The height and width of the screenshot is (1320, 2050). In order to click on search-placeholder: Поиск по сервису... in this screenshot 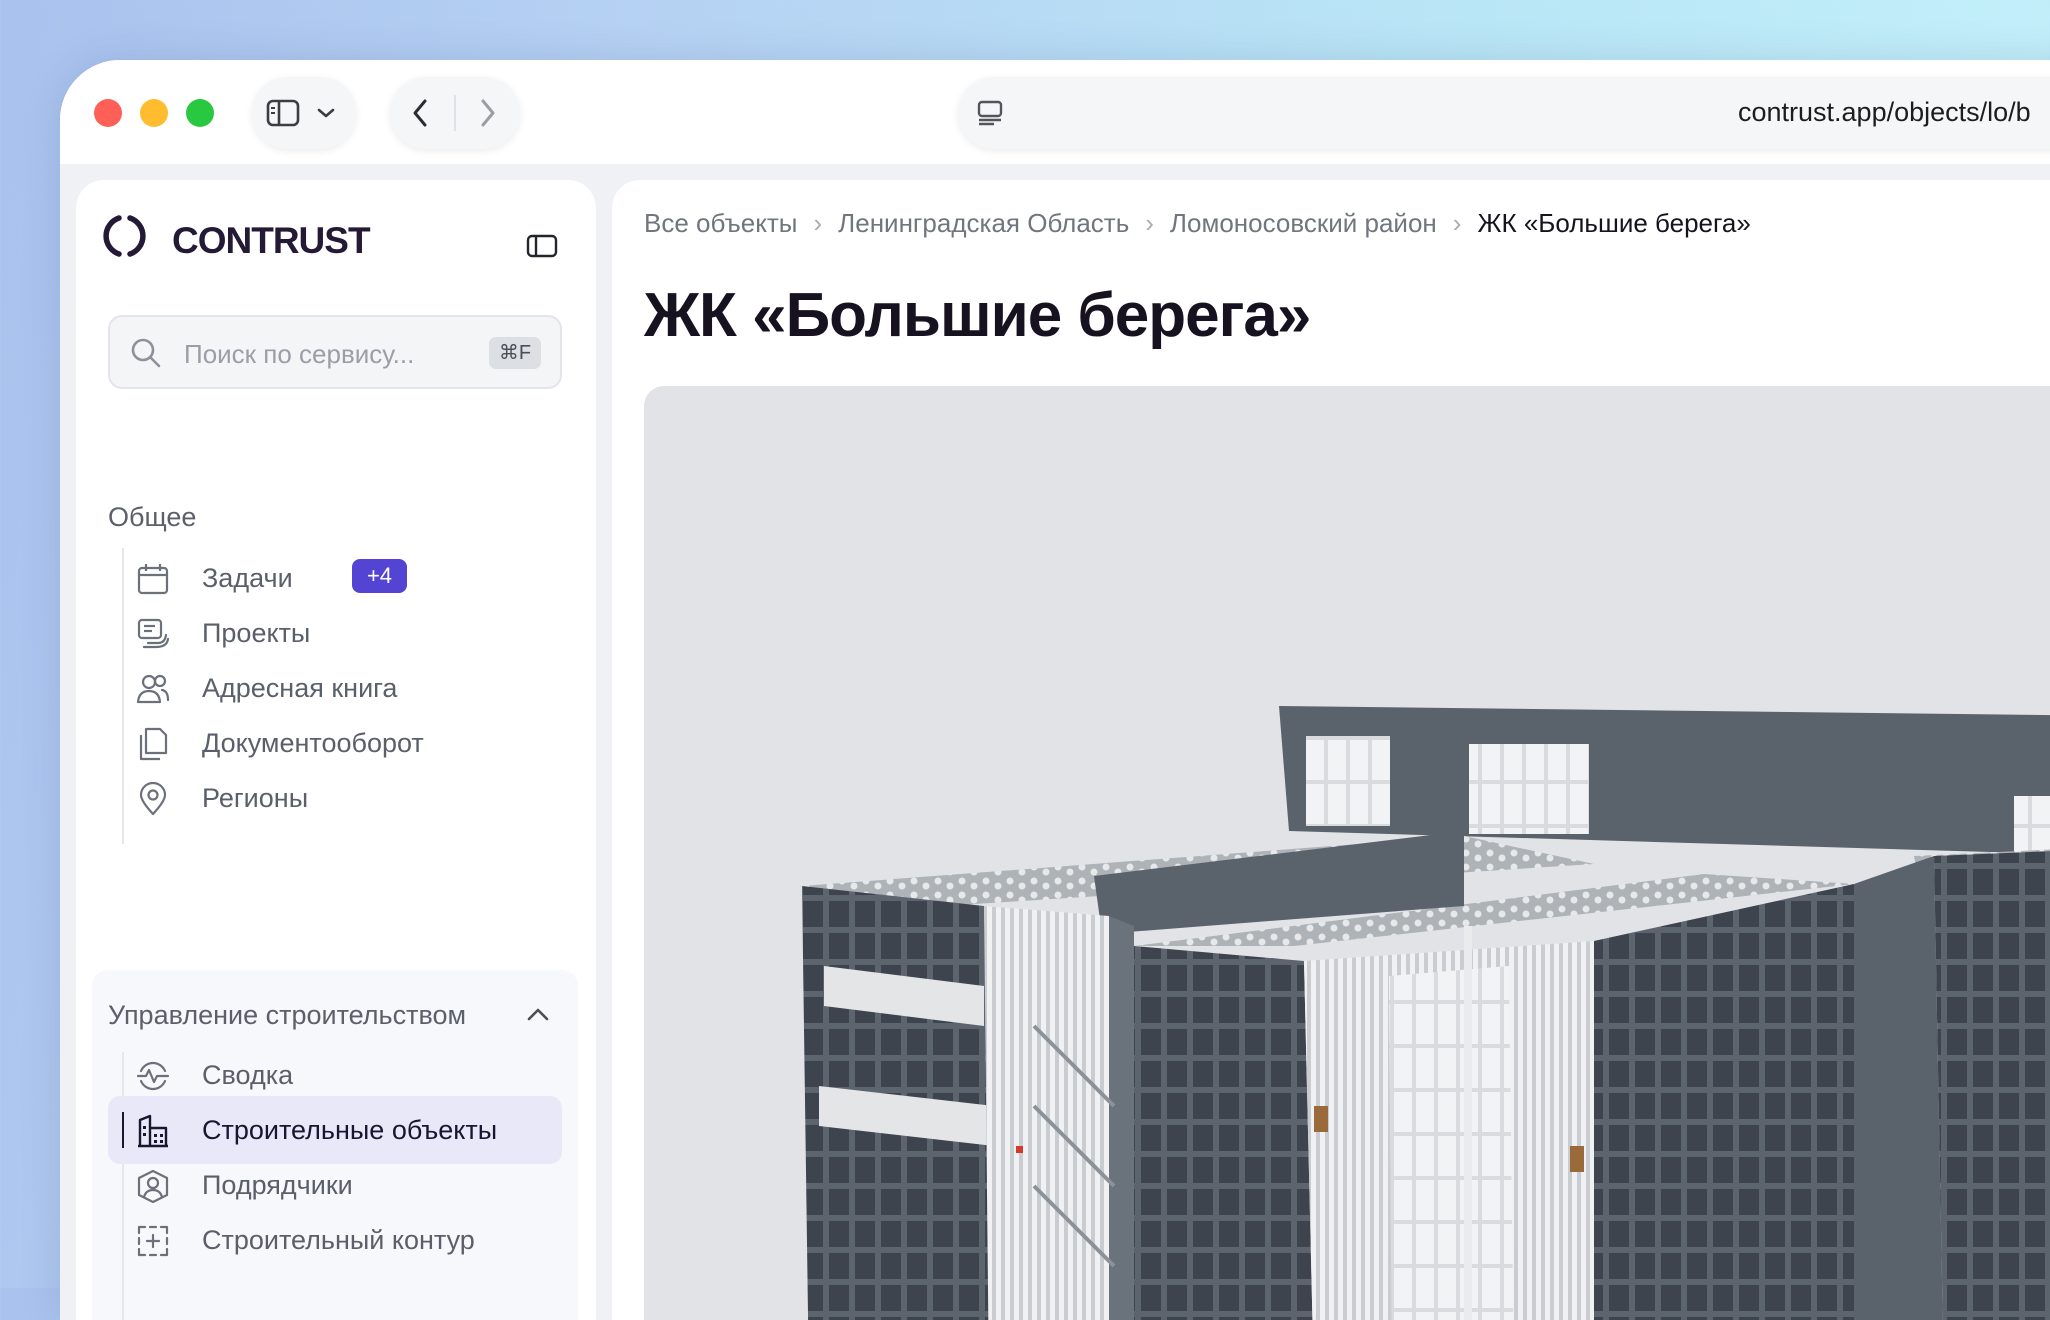, I will do `click(299, 354)`.